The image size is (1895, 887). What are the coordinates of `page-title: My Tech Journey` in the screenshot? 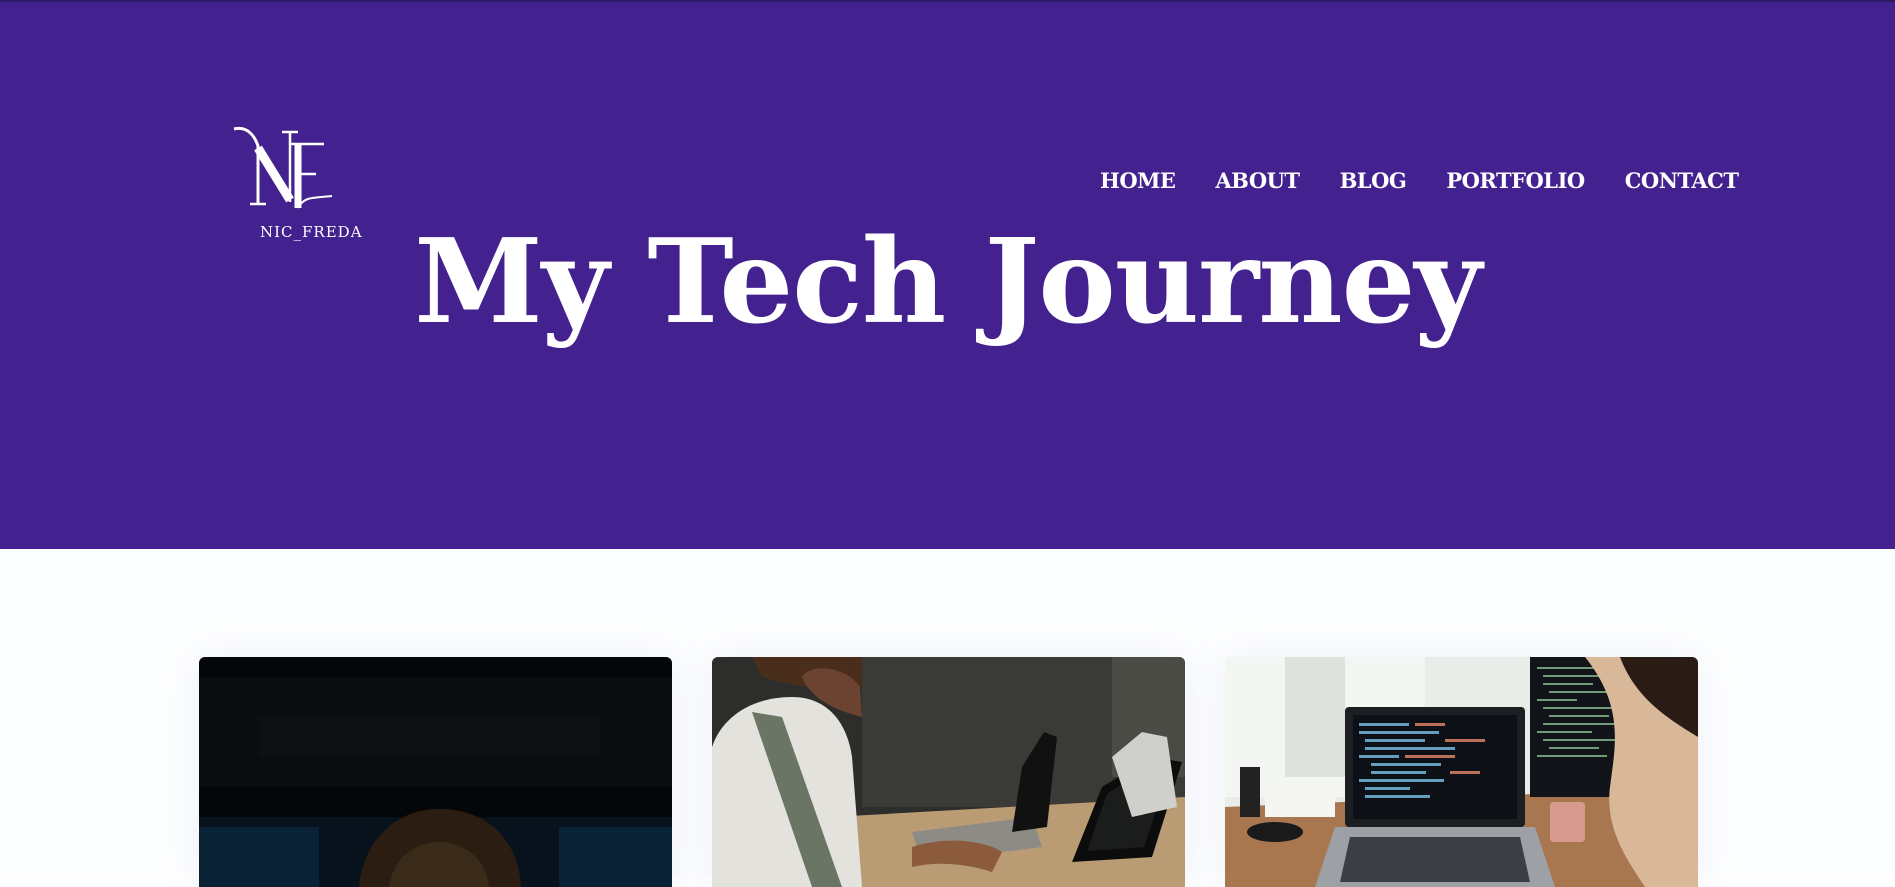 It's located at (948, 282).